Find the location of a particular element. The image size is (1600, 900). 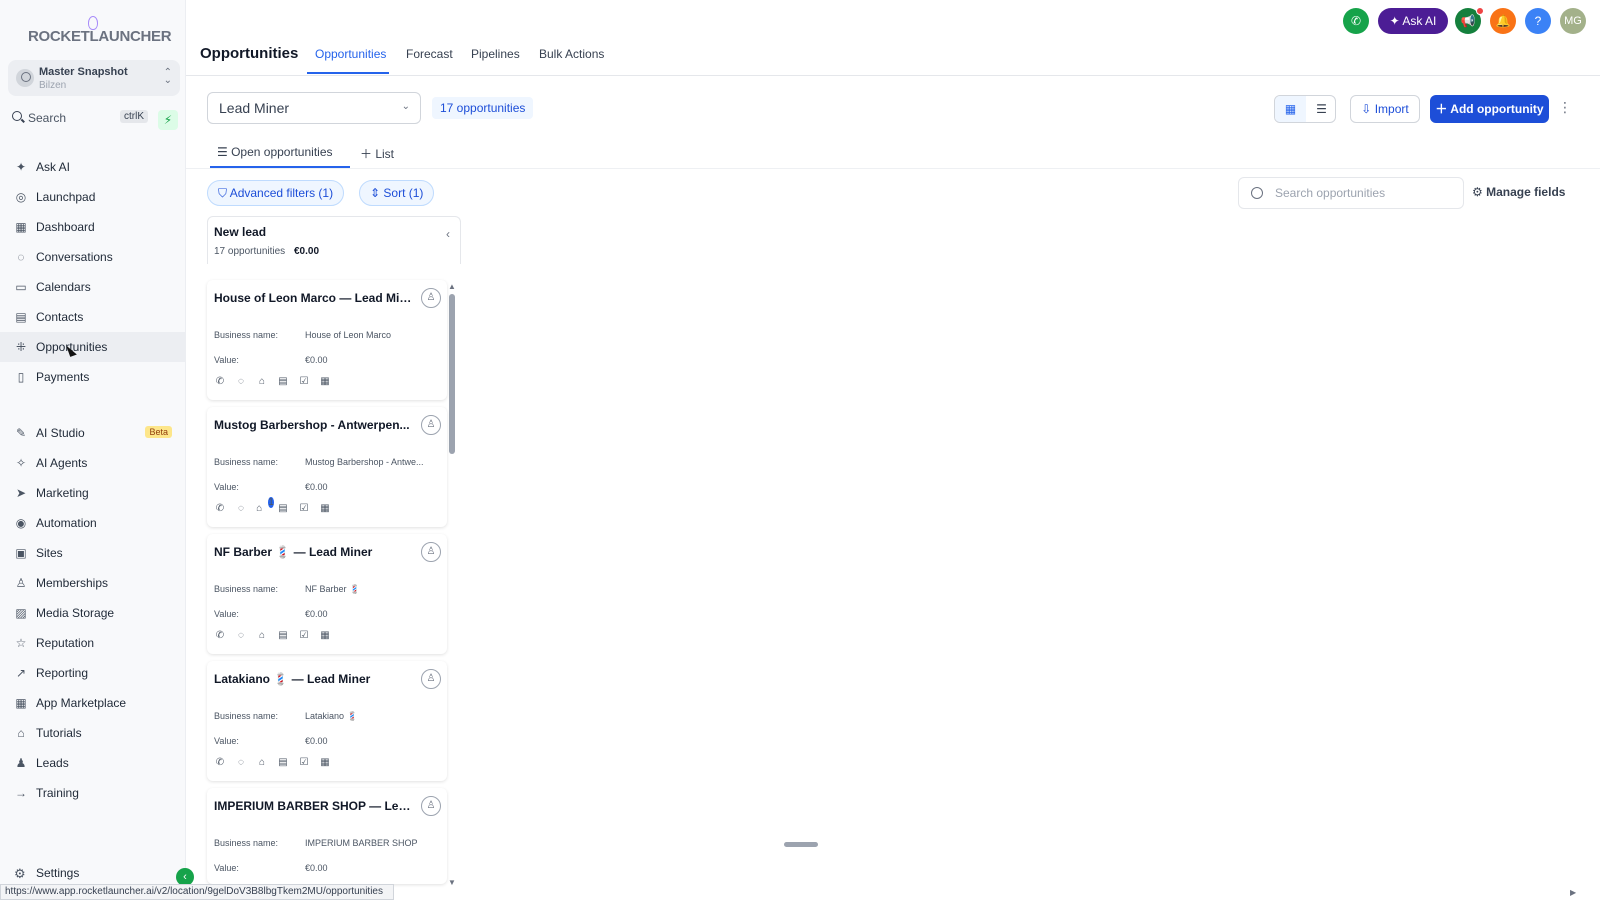

subtab-add-list: ＋ List is located at coordinates (377, 153).